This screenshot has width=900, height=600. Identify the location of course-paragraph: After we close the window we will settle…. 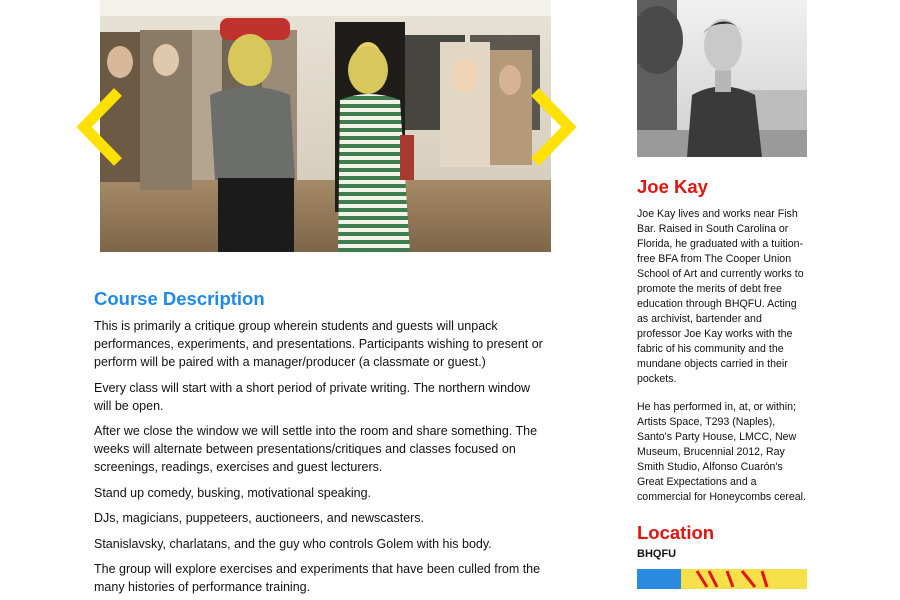
(316, 449).